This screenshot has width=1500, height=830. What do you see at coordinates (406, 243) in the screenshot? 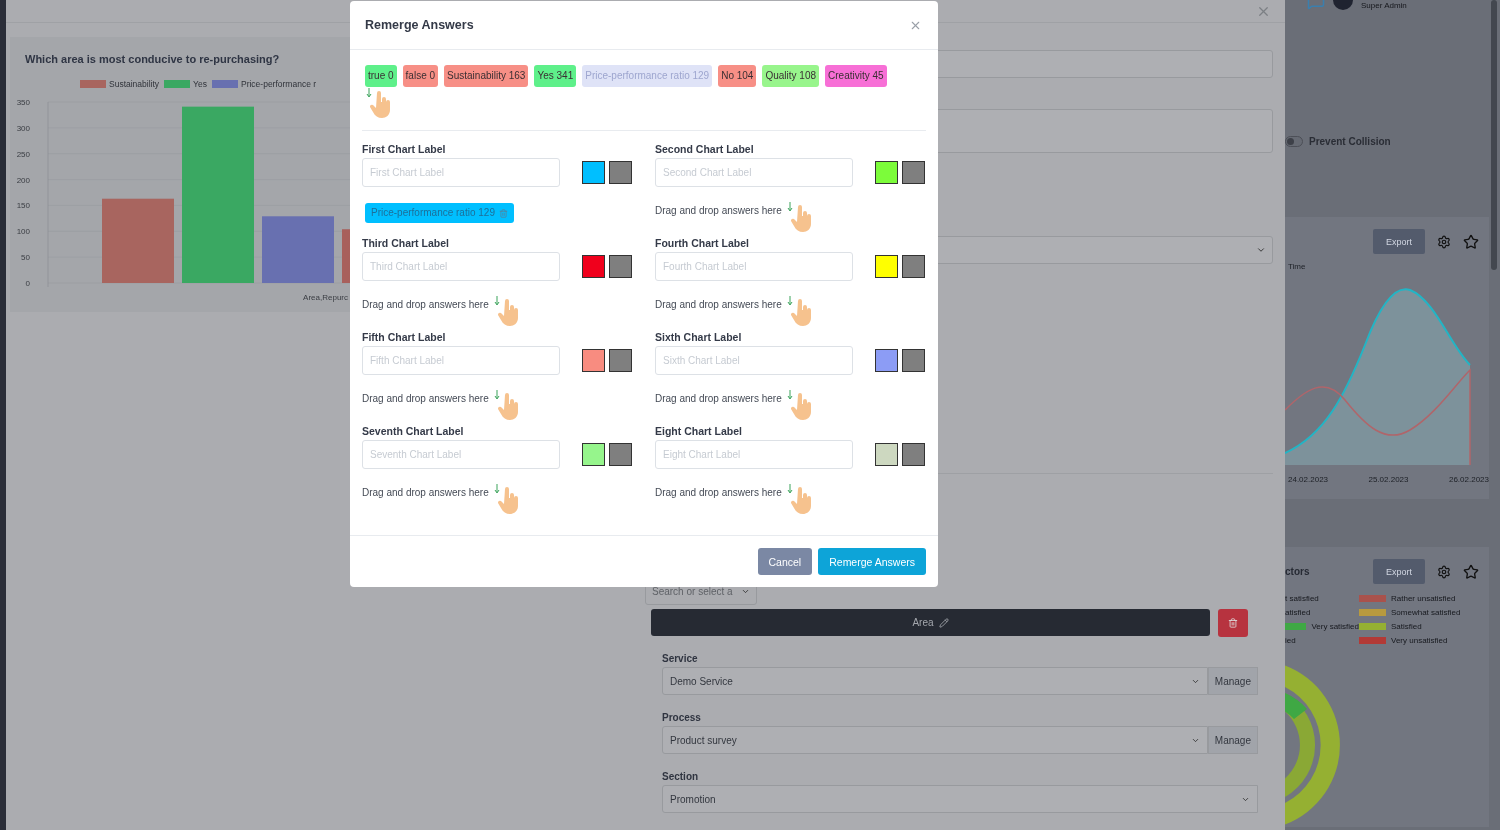
I see `chart-label-title: Third Chart Label` at bounding box center [406, 243].